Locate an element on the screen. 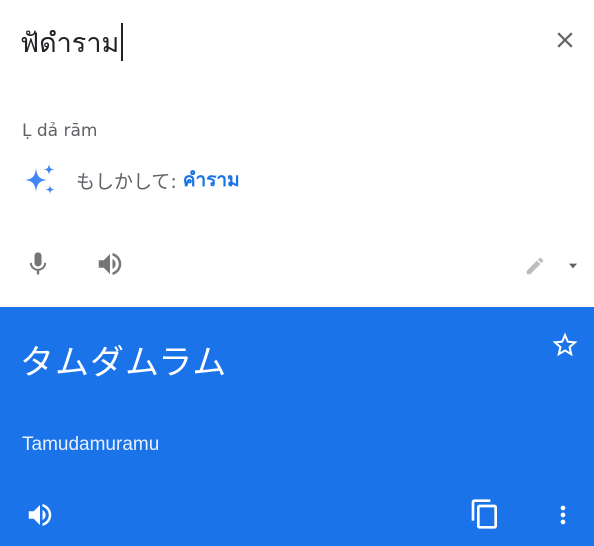 The height and width of the screenshot is (546, 594). copy-icon is located at coordinates (485, 514).